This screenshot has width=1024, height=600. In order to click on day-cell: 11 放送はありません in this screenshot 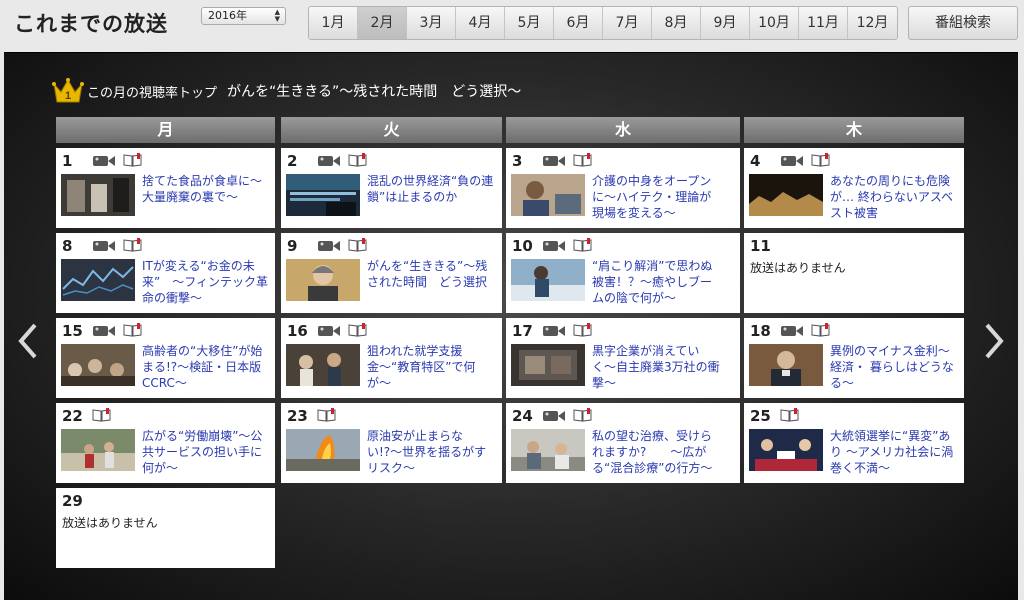, I will do `click(854, 273)`.